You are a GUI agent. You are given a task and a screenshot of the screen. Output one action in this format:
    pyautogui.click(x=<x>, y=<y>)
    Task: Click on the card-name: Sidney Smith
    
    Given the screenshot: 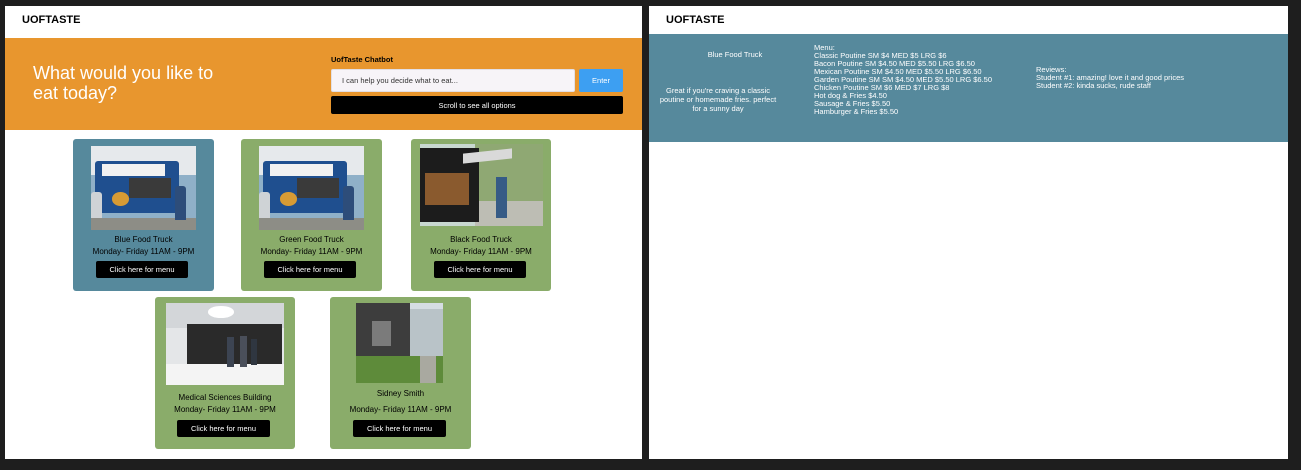 What is the action you would take?
    pyautogui.click(x=400, y=393)
    